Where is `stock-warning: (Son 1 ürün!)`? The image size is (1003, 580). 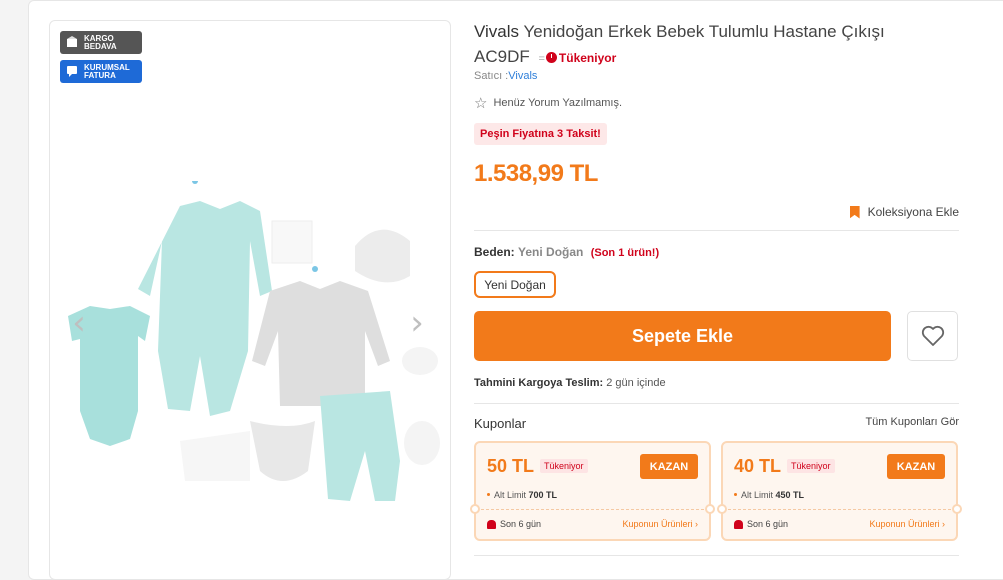
stock-warning: (Son 1 ürün!) is located at coordinates (625, 253).